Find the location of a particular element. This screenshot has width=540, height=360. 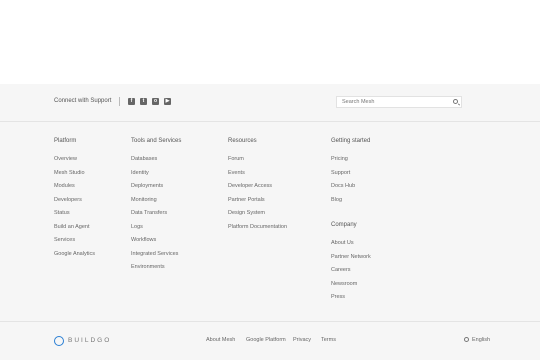

search-icon is located at coordinates (455, 101).